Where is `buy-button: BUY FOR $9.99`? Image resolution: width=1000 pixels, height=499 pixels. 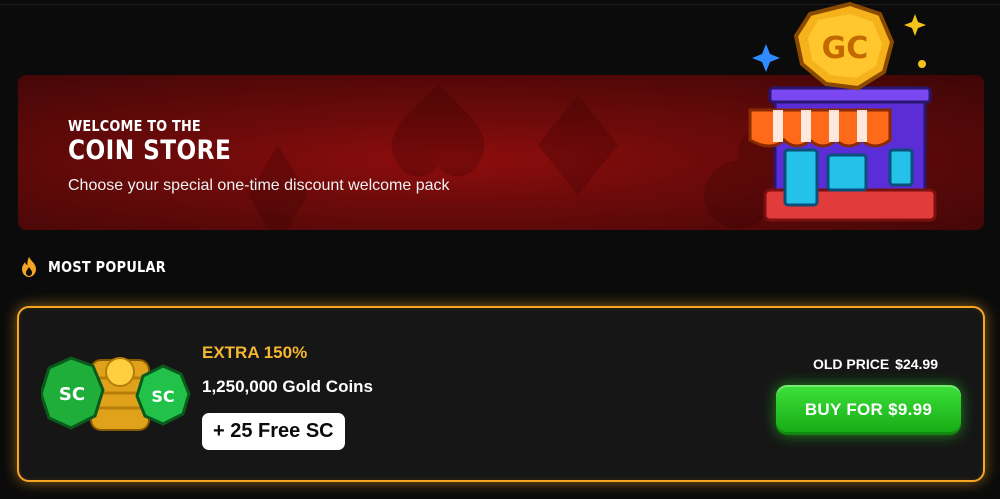
buy-button: BUY FOR $9.99 is located at coordinates (868, 410).